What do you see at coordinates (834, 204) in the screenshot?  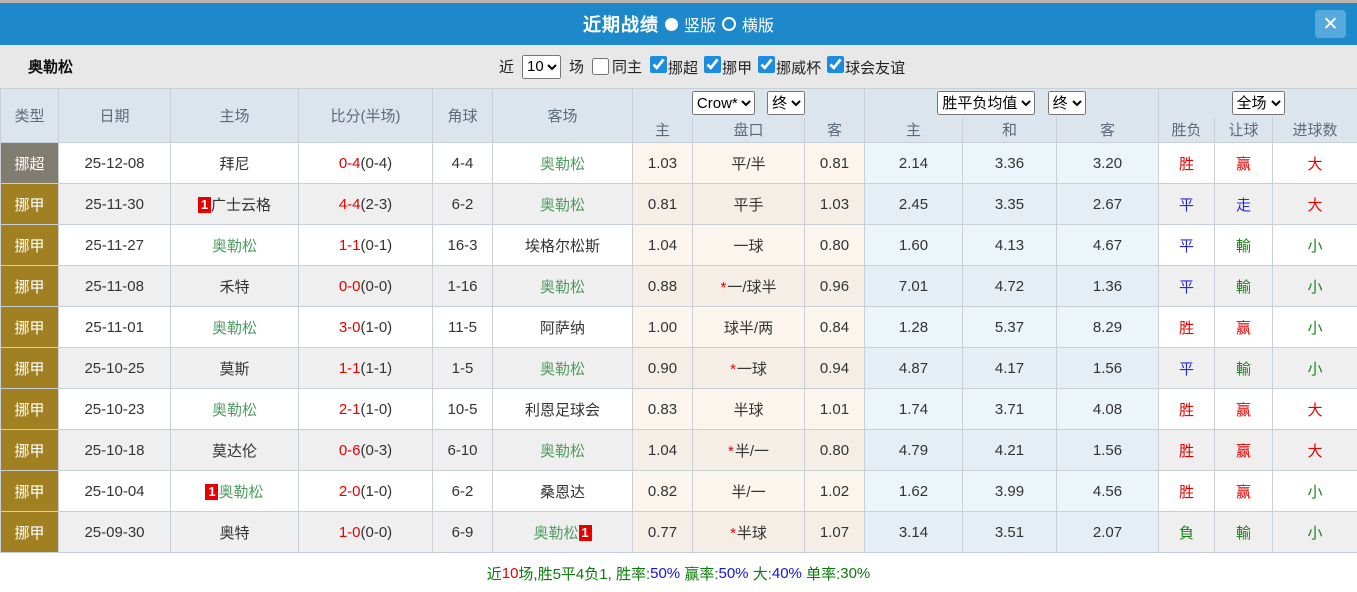 I see `cell-odds-away: 1.03` at bounding box center [834, 204].